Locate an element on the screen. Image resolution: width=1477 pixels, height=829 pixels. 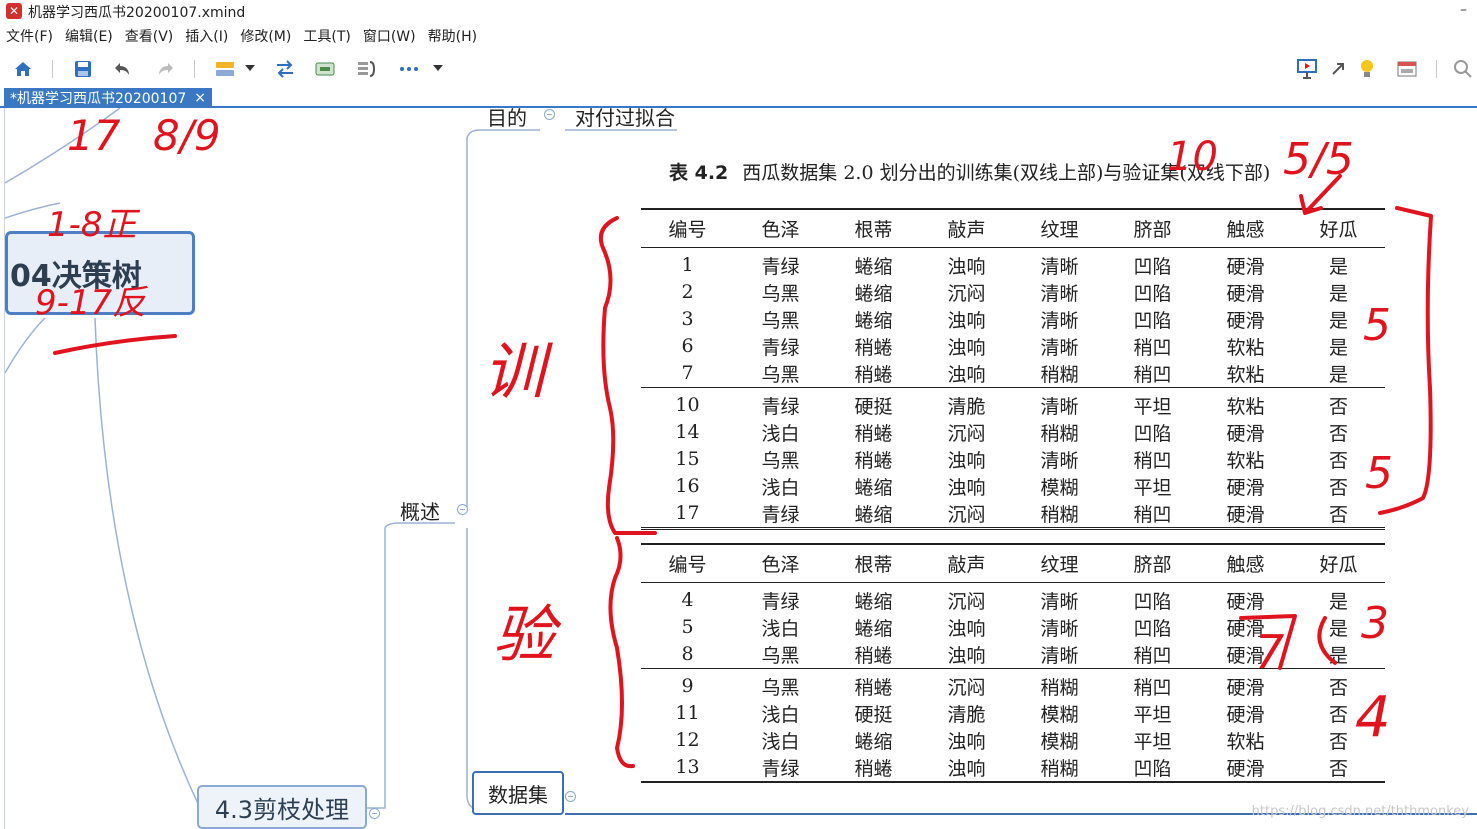
table-cell: 13 is located at coordinates (687, 767).